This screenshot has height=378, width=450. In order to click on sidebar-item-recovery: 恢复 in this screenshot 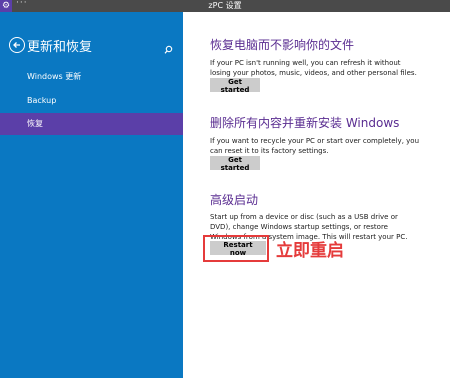, I will do `click(91, 124)`.